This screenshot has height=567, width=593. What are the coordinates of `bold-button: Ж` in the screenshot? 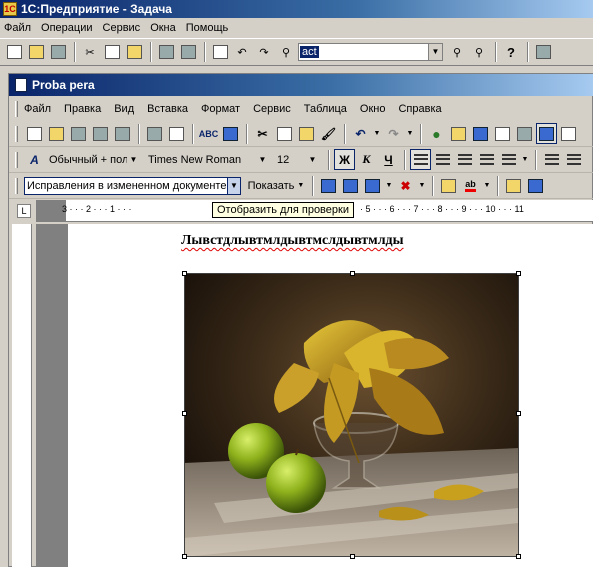 It's located at (344, 159).